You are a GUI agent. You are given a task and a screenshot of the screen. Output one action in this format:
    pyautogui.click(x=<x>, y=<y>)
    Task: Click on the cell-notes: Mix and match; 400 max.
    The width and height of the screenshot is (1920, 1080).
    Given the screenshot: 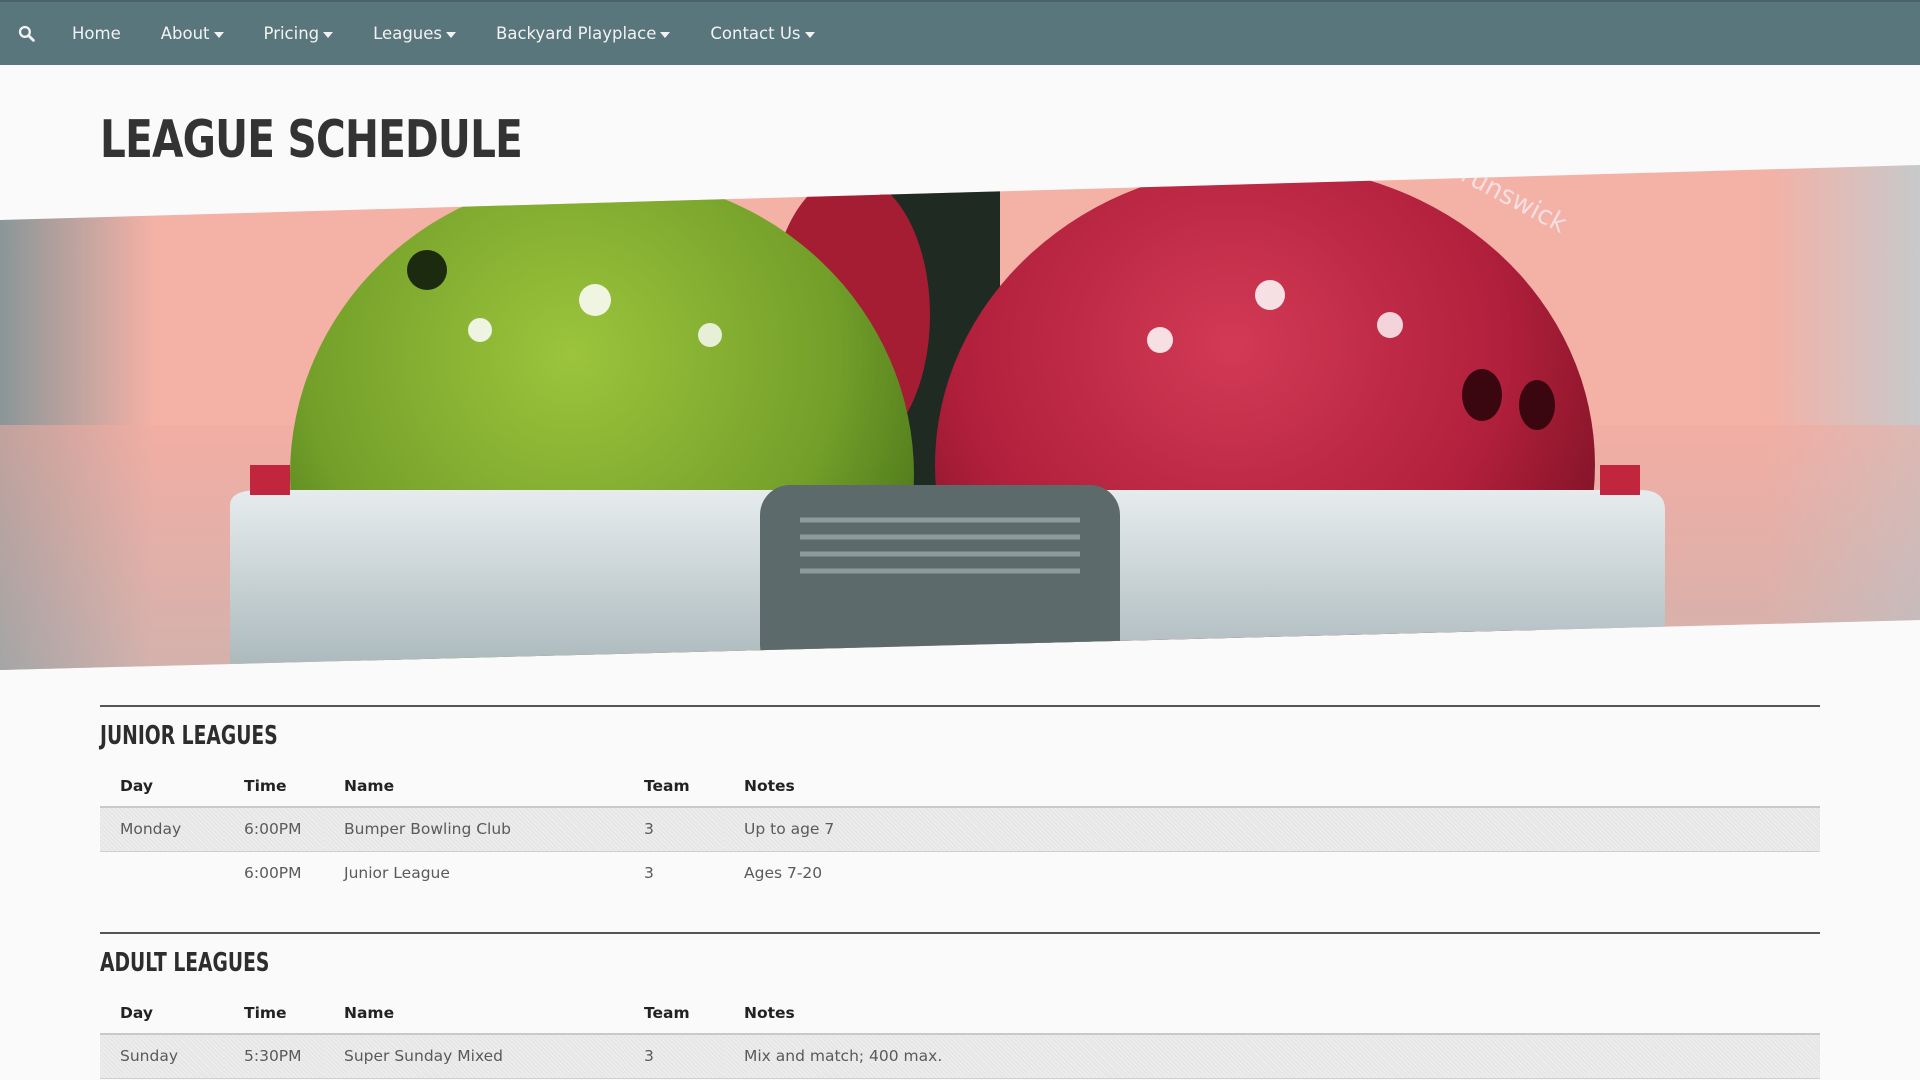 What is the action you would take?
    pyautogui.click(x=1272, y=1056)
    